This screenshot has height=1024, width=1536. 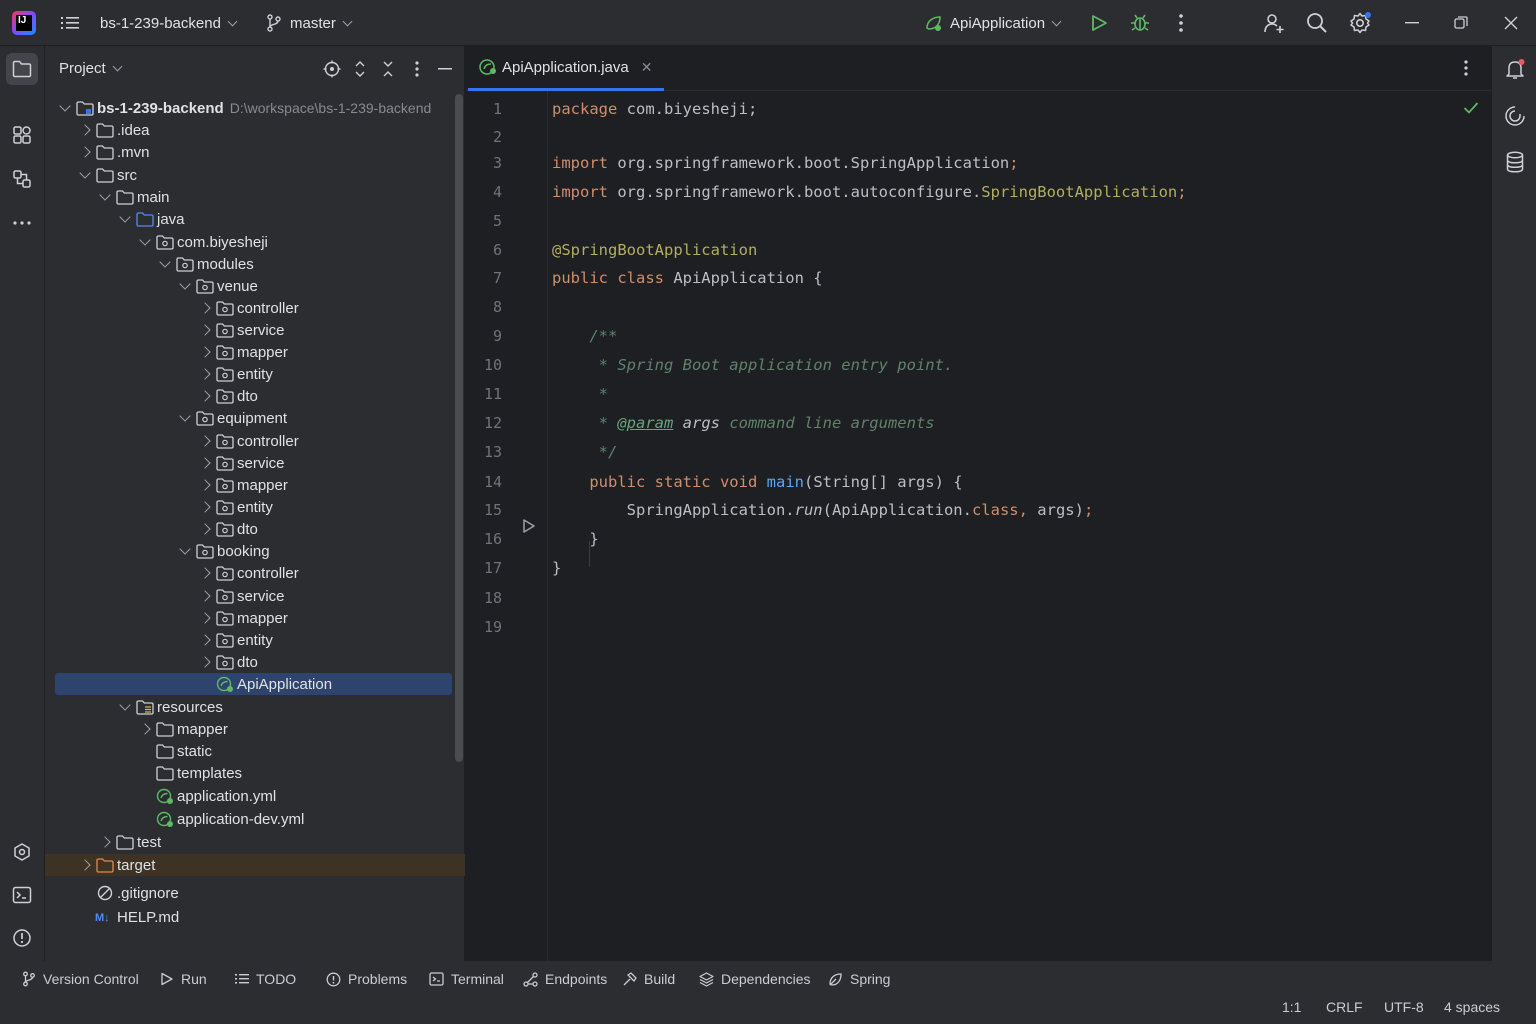 I want to click on tree-item-venue: venue, so click(x=255, y=286).